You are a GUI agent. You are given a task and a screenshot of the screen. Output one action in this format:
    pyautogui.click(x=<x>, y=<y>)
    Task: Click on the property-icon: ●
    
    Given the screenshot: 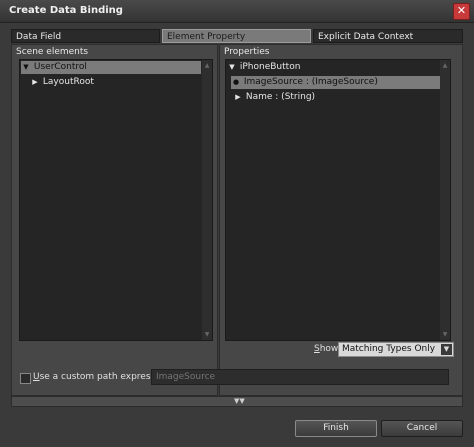 What is the action you would take?
    pyautogui.click(x=236, y=82)
    